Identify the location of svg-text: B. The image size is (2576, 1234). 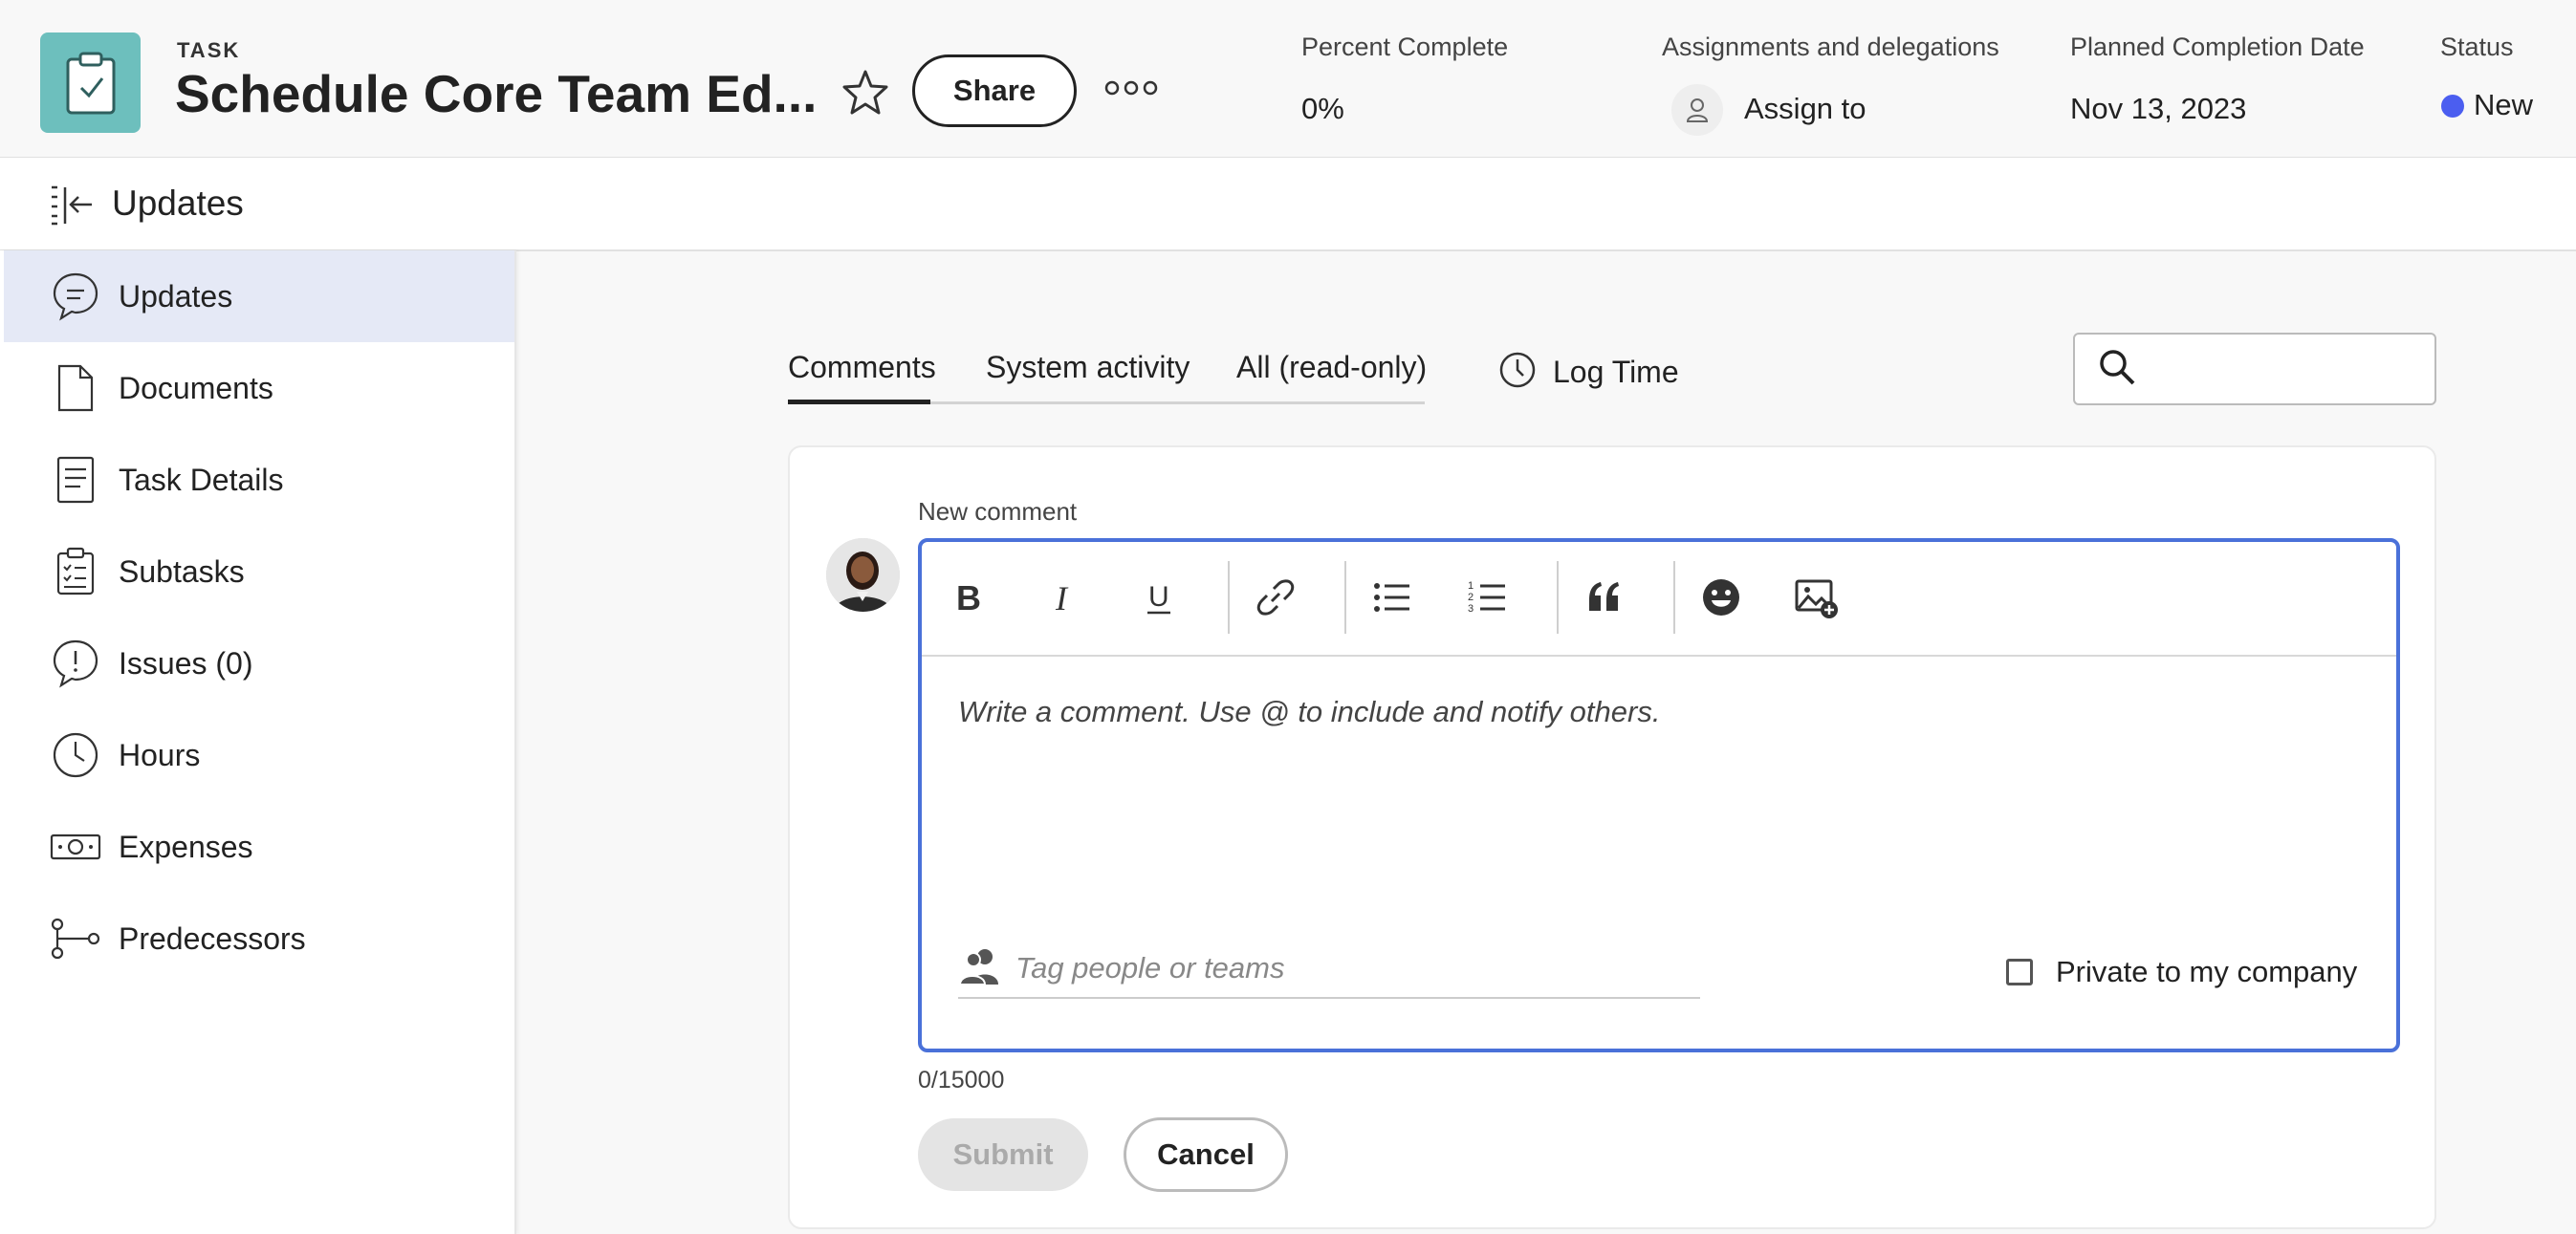
(968, 597).